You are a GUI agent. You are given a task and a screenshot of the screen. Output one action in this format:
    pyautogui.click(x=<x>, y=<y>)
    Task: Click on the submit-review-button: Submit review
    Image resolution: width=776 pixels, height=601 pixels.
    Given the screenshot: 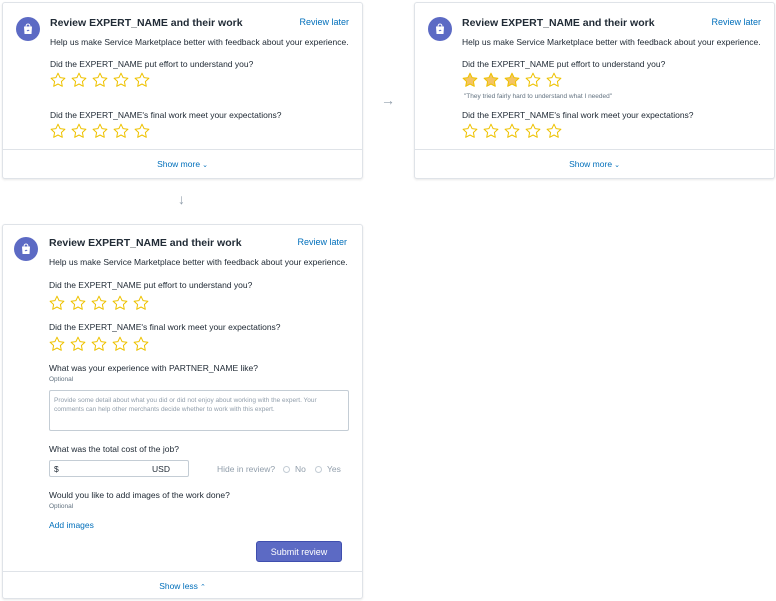 What is the action you would take?
    pyautogui.click(x=299, y=551)
    